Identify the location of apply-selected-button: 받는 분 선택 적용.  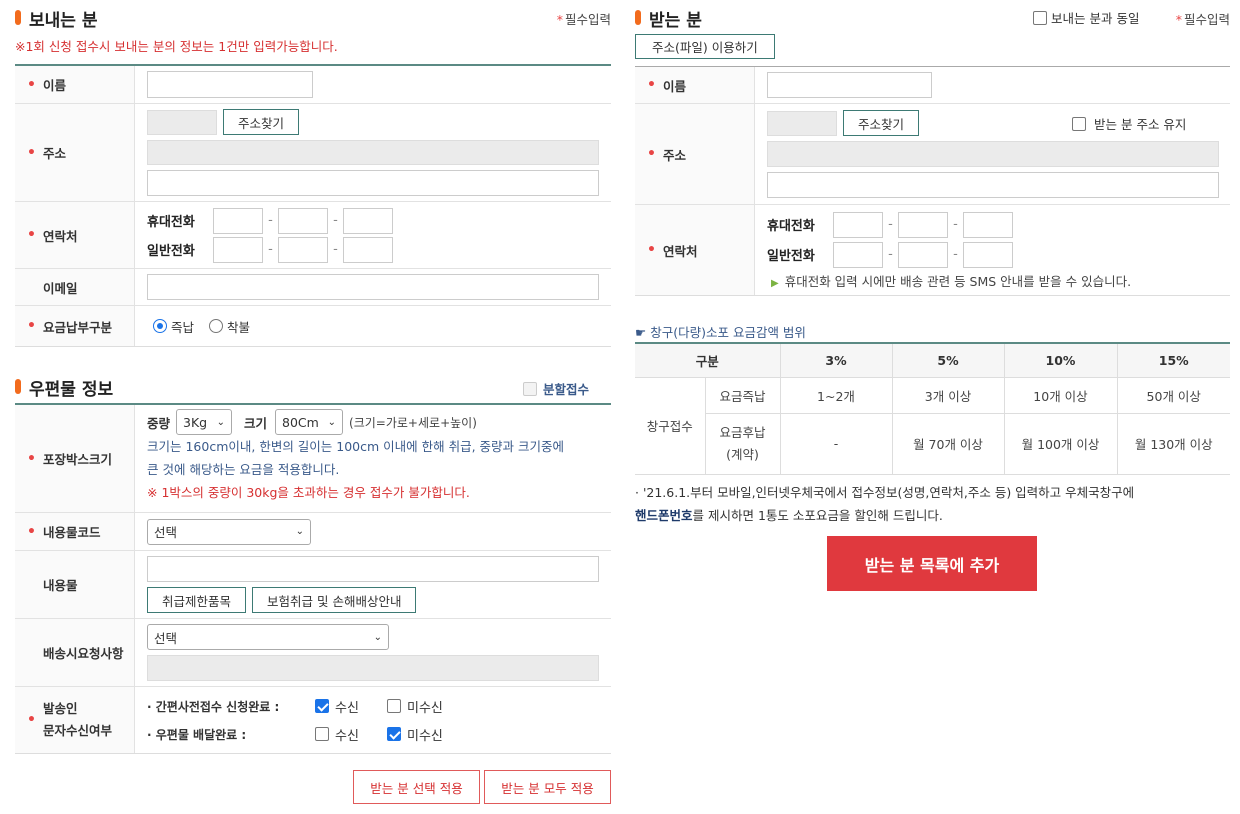
(416, 787).